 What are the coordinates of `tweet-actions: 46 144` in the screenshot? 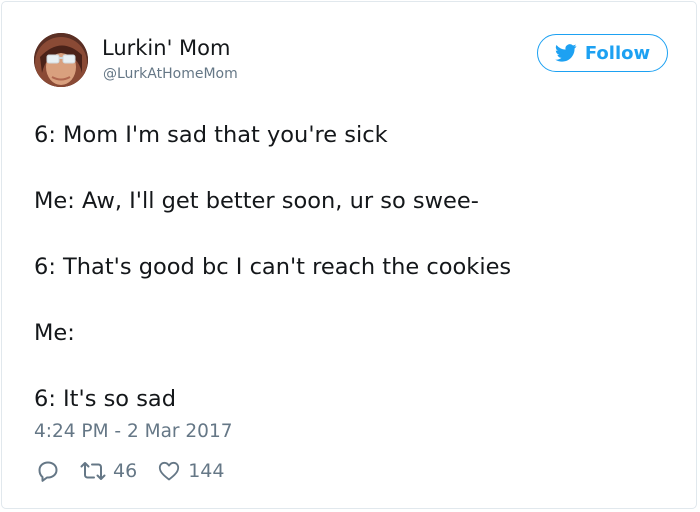 It's located at (130, 471).